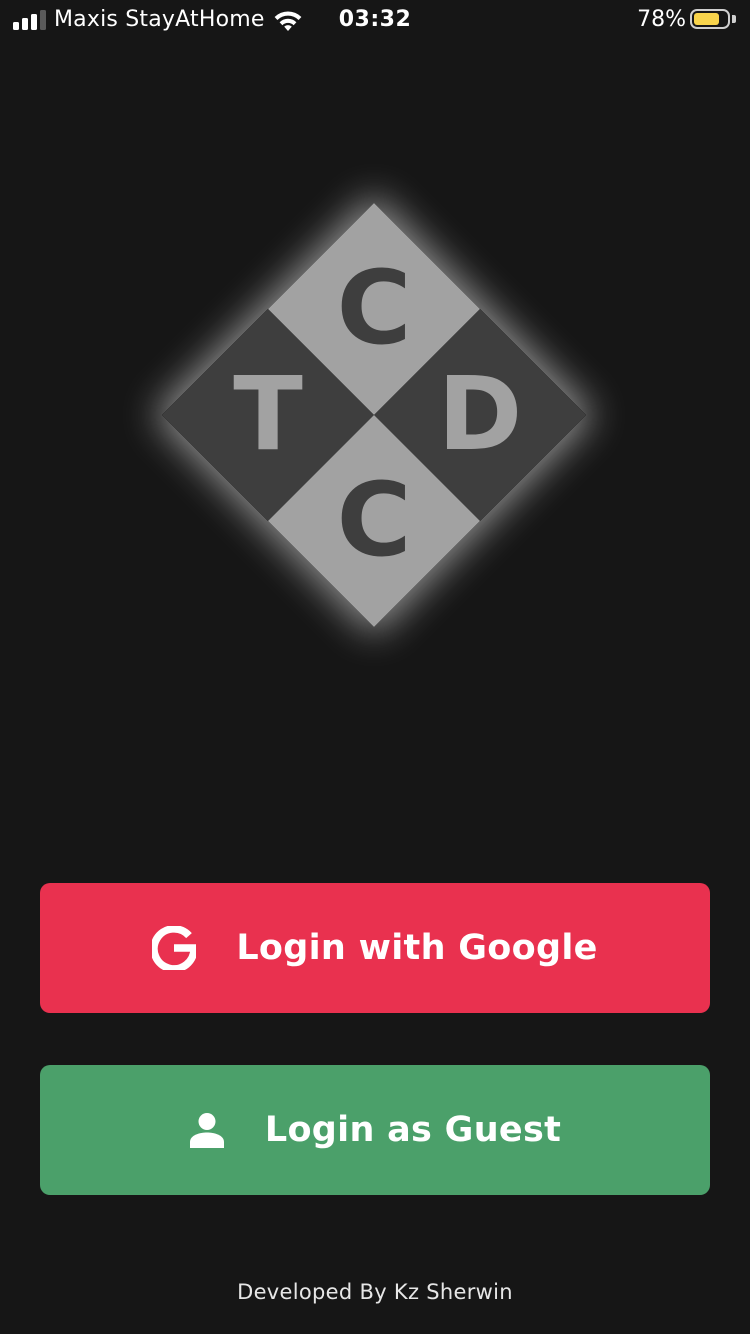 The image size is (750, 1334). What do you see at coordinates (480, 414) in the screenshot?
I see `logo-letter-right: D` at bounding box center [480, 414].